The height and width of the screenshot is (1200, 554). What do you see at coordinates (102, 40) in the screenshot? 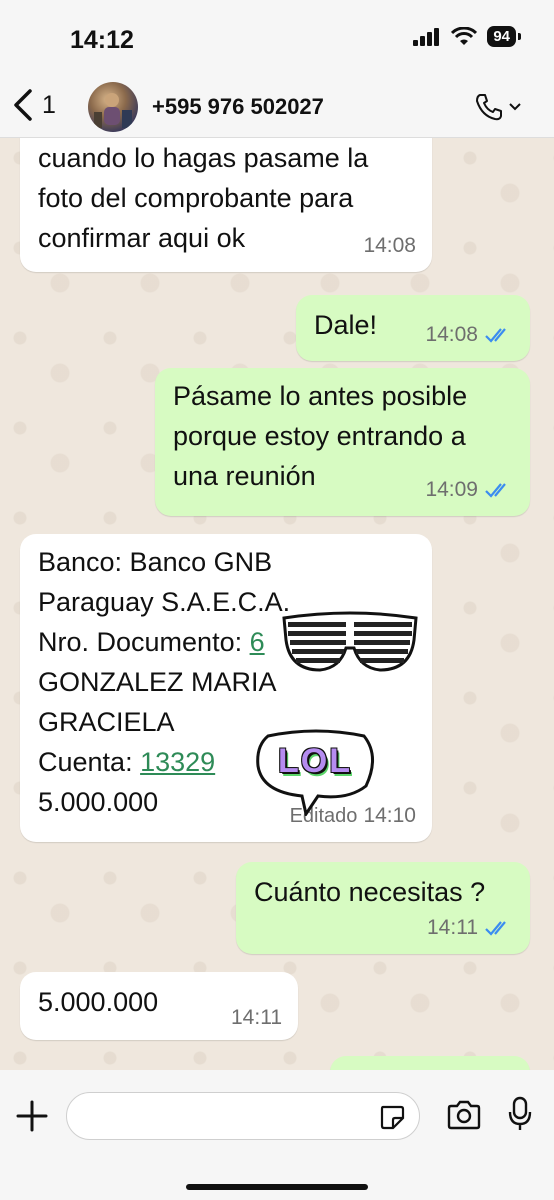
I see `status-time: 14:12` at bounding box center [102, 40].